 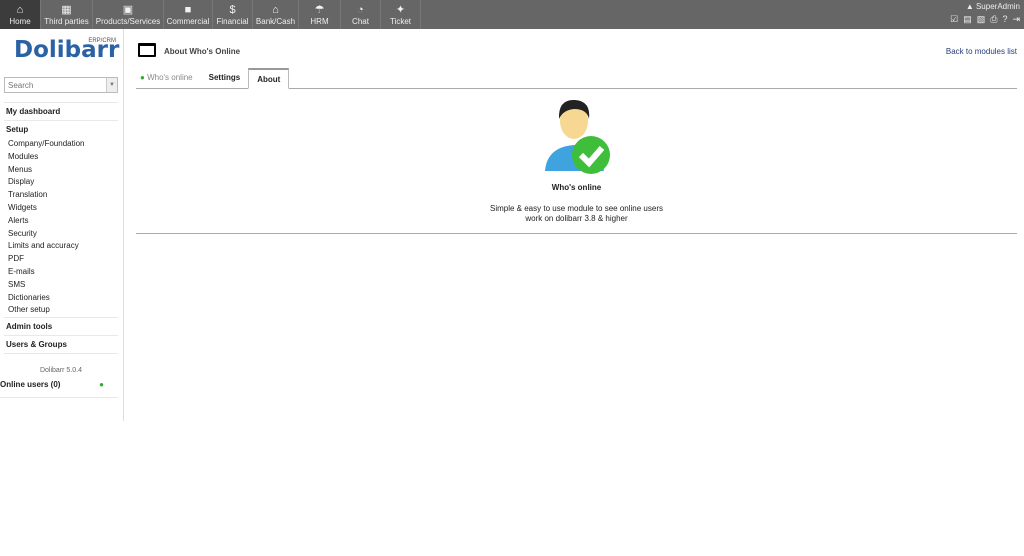 I want to click on menu-item-limits-and-accuracy: Limits and accuracy, so click(x=61, y=246).